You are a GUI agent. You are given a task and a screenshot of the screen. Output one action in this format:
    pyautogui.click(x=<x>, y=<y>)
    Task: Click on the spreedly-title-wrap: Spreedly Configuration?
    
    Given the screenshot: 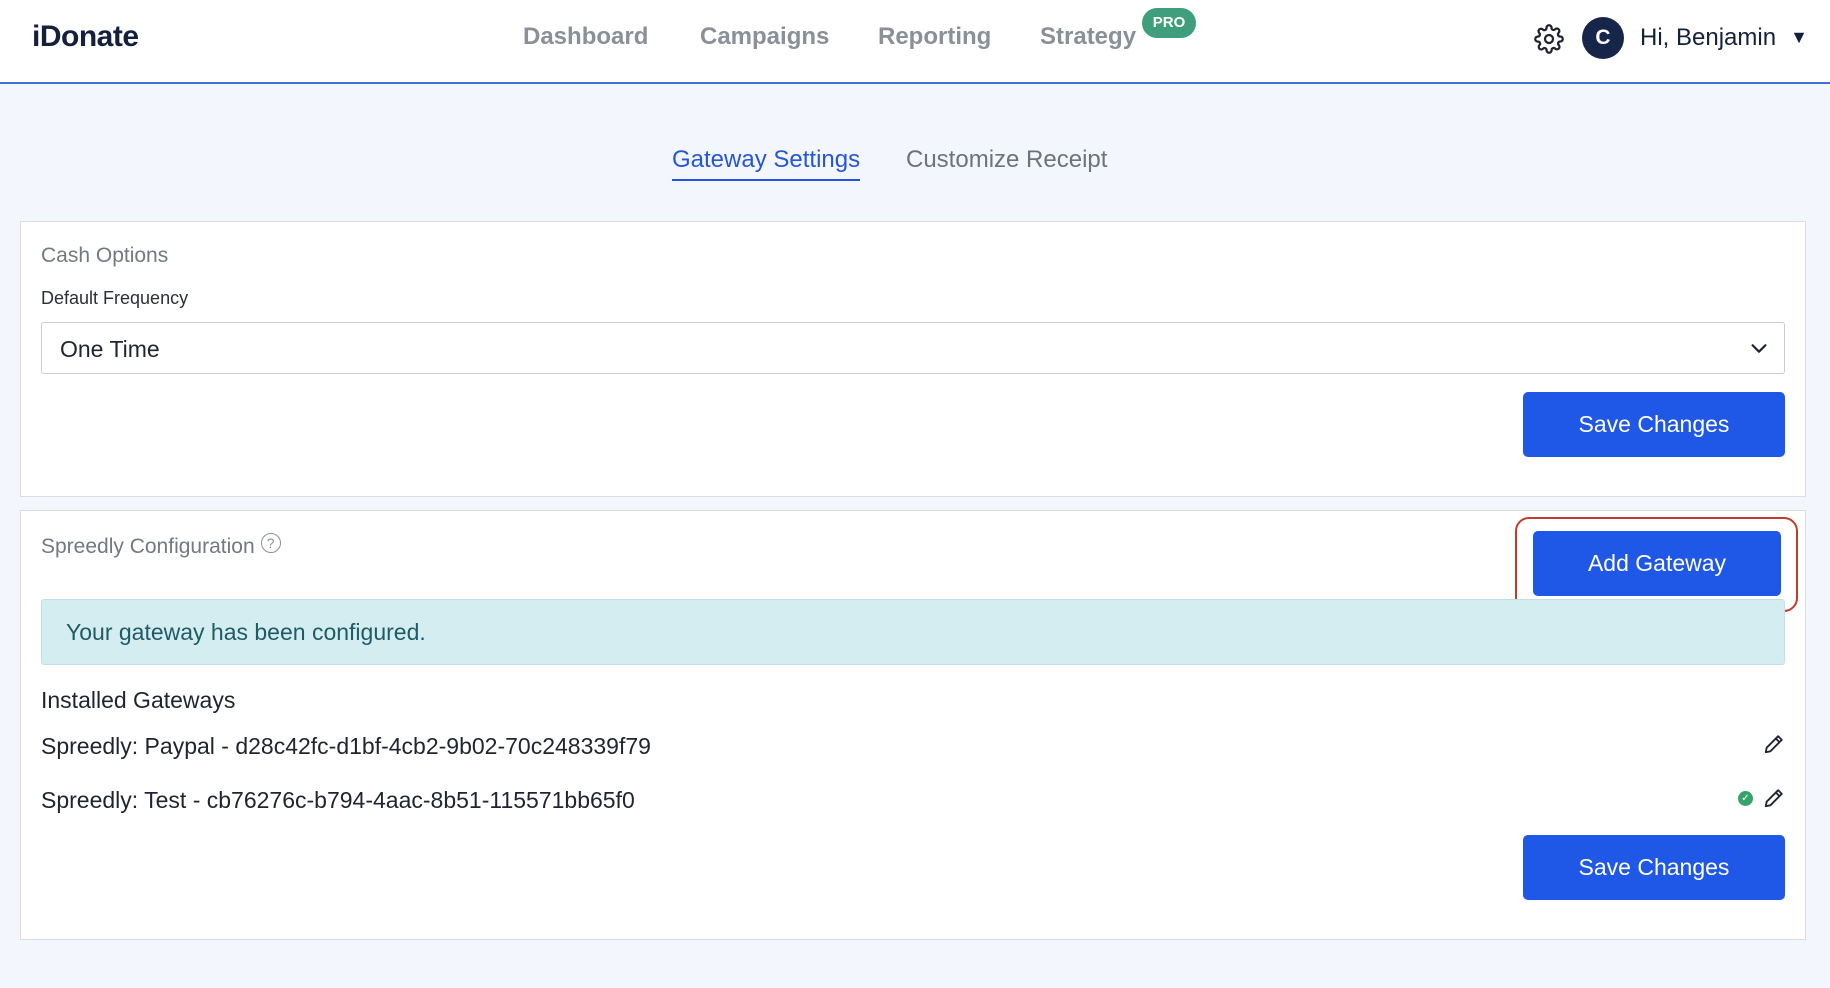 What is the action you would take?
    pyautogui.click(x=161, y=546)
    